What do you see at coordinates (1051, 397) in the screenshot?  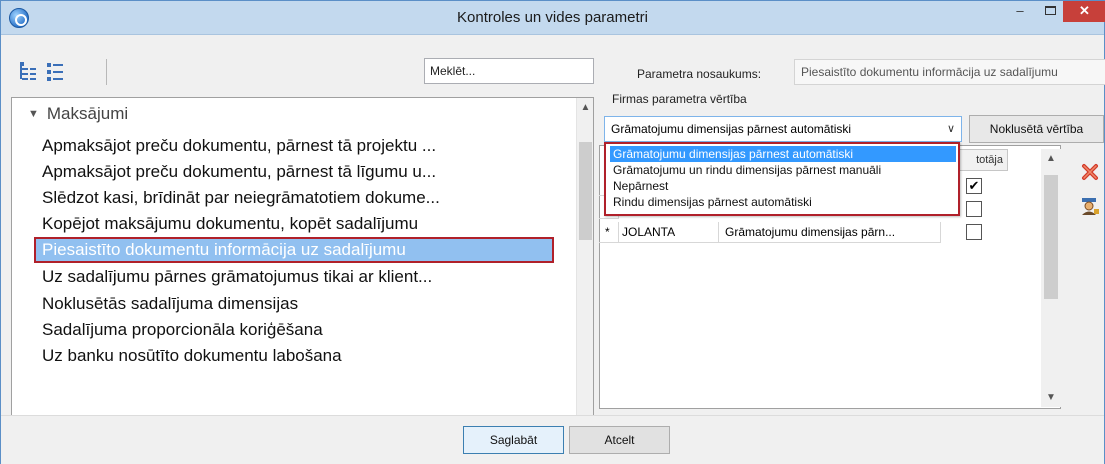 I see `scroll-down-icon: ▼` at bounding box center [1051, 397].